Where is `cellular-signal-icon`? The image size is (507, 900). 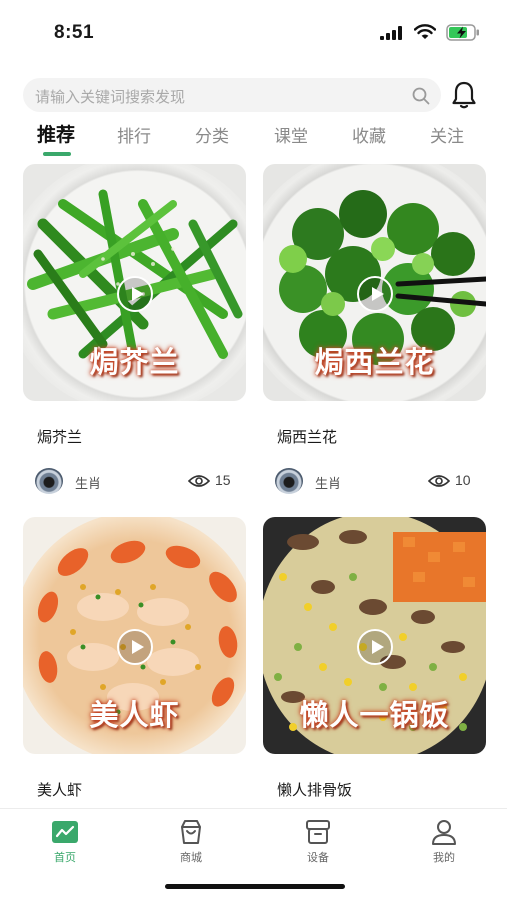 cellular-signal-icon is located at coordinates (391, 33).